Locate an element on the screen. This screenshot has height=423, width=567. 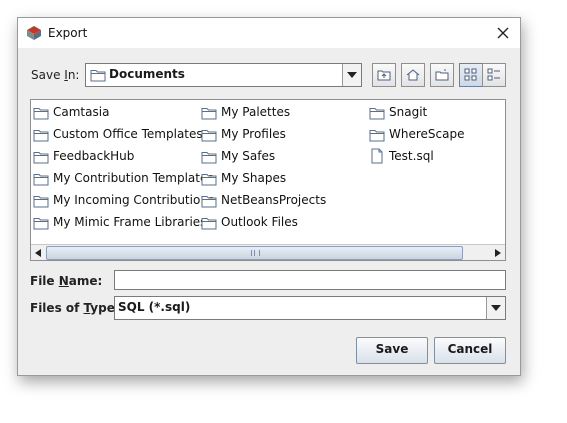
files-of-type-value: SQL (*.sql) is located at coordinates (154, 307).